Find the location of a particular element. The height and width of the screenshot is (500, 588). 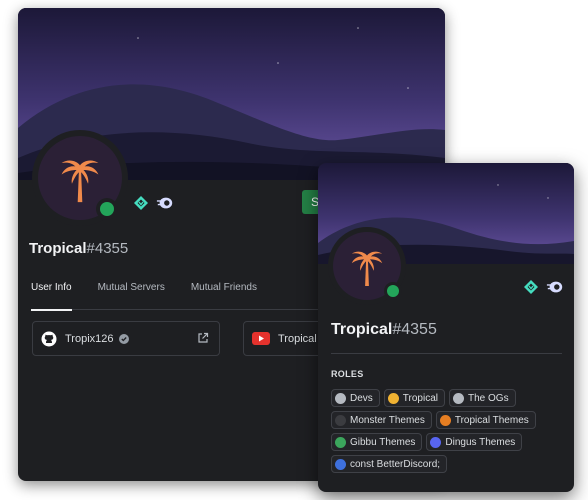

role-pill: Dingus Themes is located at coordinates (474, 442).